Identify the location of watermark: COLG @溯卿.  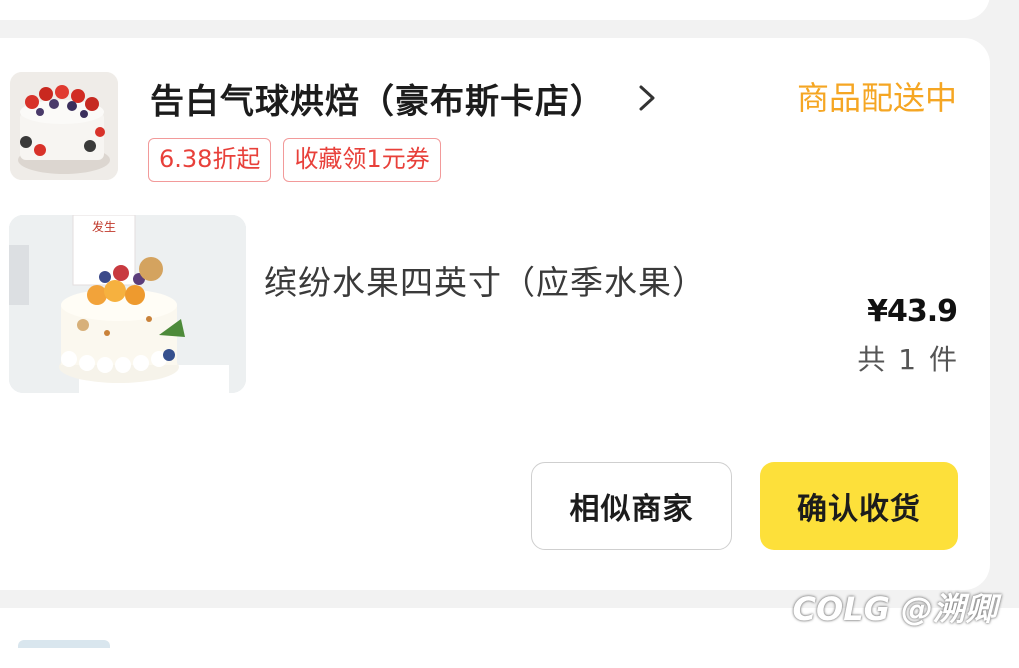
(895, 609).